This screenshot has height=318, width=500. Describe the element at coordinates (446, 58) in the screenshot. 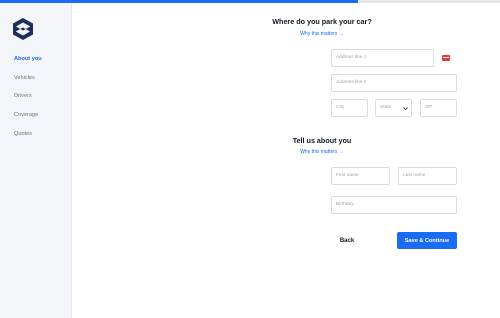

I see `address-autofill-icon` at that location.